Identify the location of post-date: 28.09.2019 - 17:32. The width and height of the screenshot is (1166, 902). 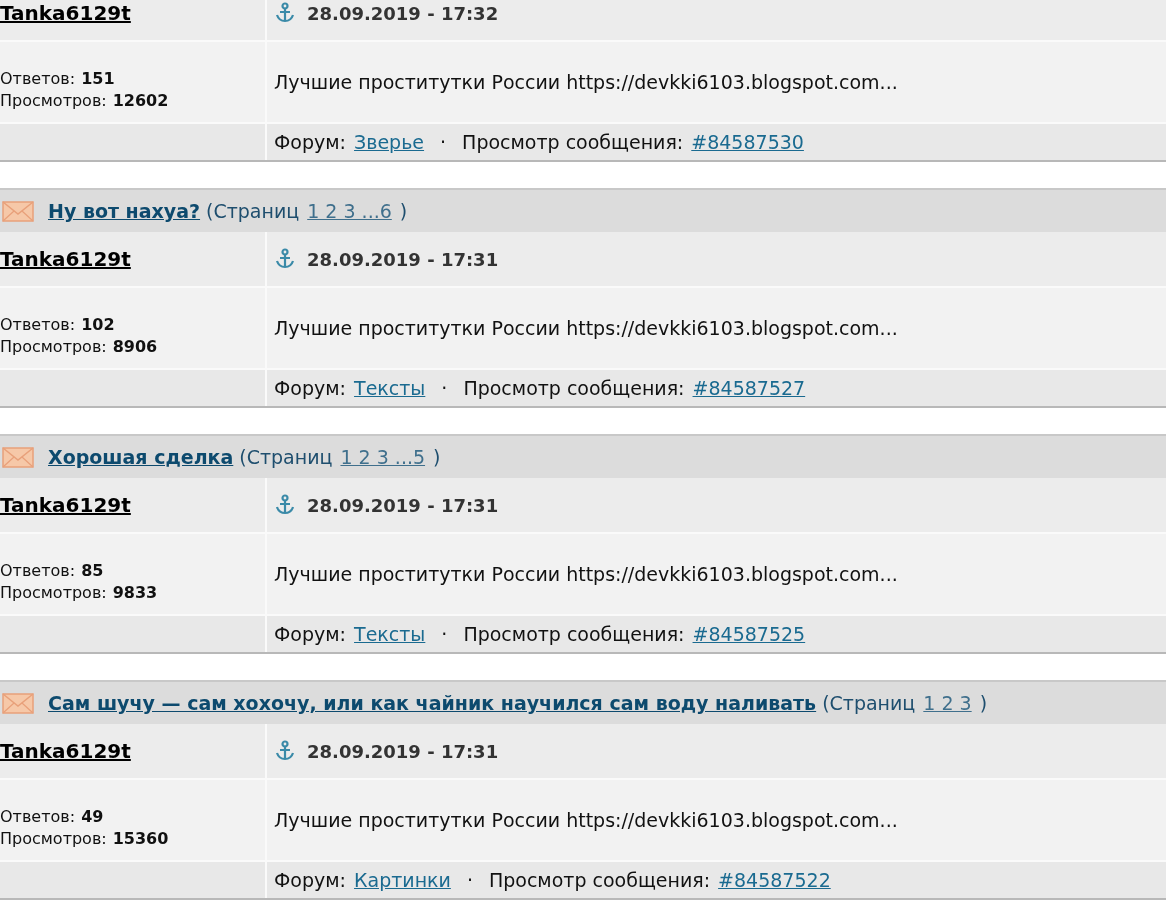
(403, 13).